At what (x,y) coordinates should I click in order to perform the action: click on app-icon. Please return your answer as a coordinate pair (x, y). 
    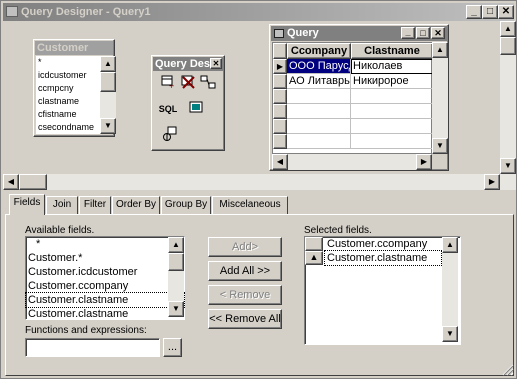
    Looking at the image, I should click on (12, 11).